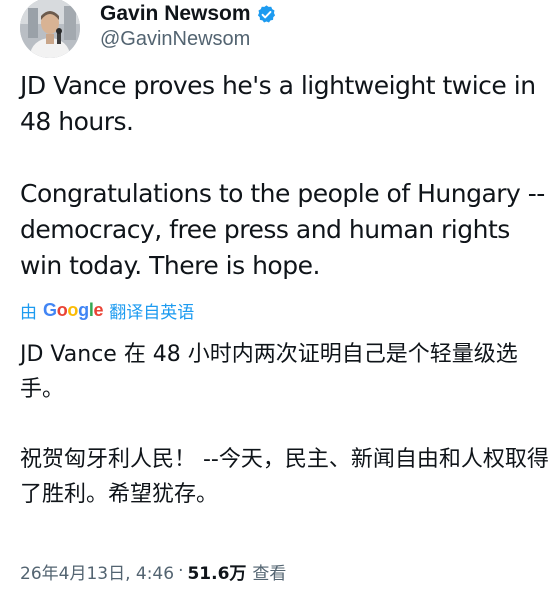  I want to click on translation-attribution: 由 Google 翻译自英语, so click(107, 310).